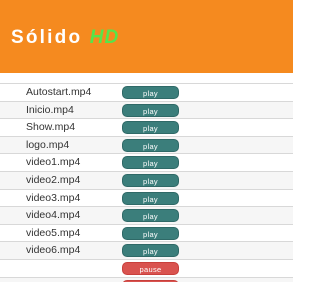 The width and height of the screenshot is (320, 282). Describe the element at coordinates (53, 179) in the screenshot. I see `video-filename: video2.mp4` at that location.